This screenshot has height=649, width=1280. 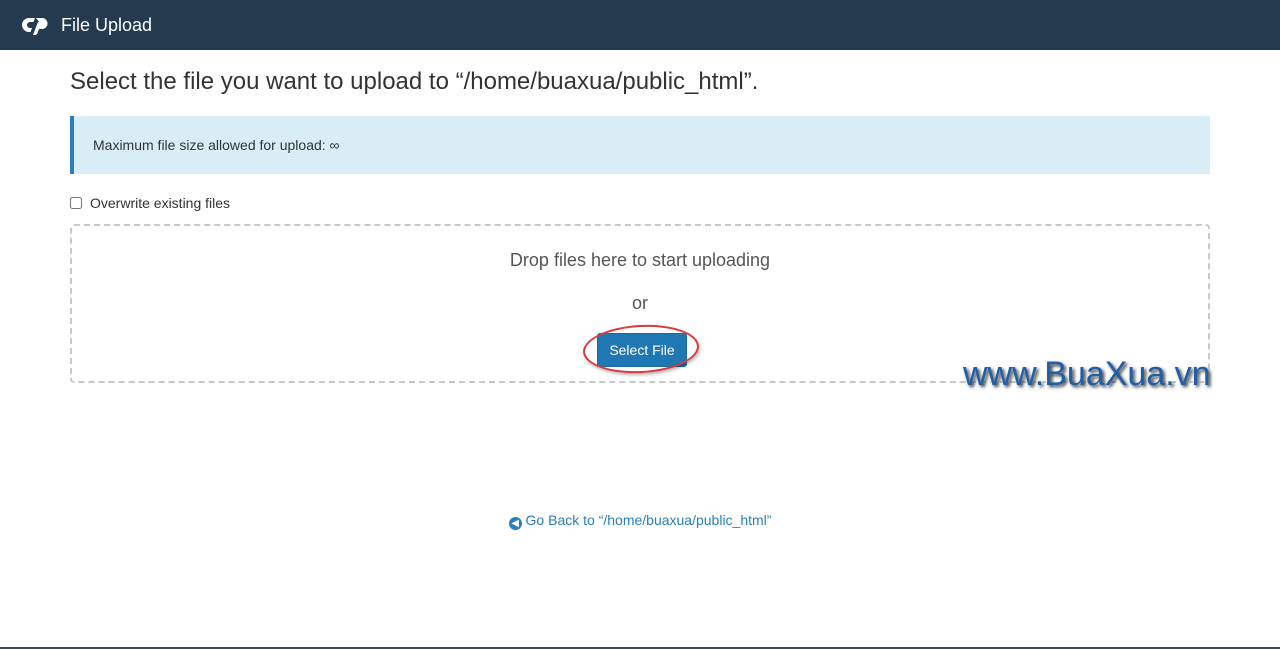 What do you see at coordinates (642, 350) in the screenshot?
I see `select-file-button: Select File` at bounding box center [642, 350].